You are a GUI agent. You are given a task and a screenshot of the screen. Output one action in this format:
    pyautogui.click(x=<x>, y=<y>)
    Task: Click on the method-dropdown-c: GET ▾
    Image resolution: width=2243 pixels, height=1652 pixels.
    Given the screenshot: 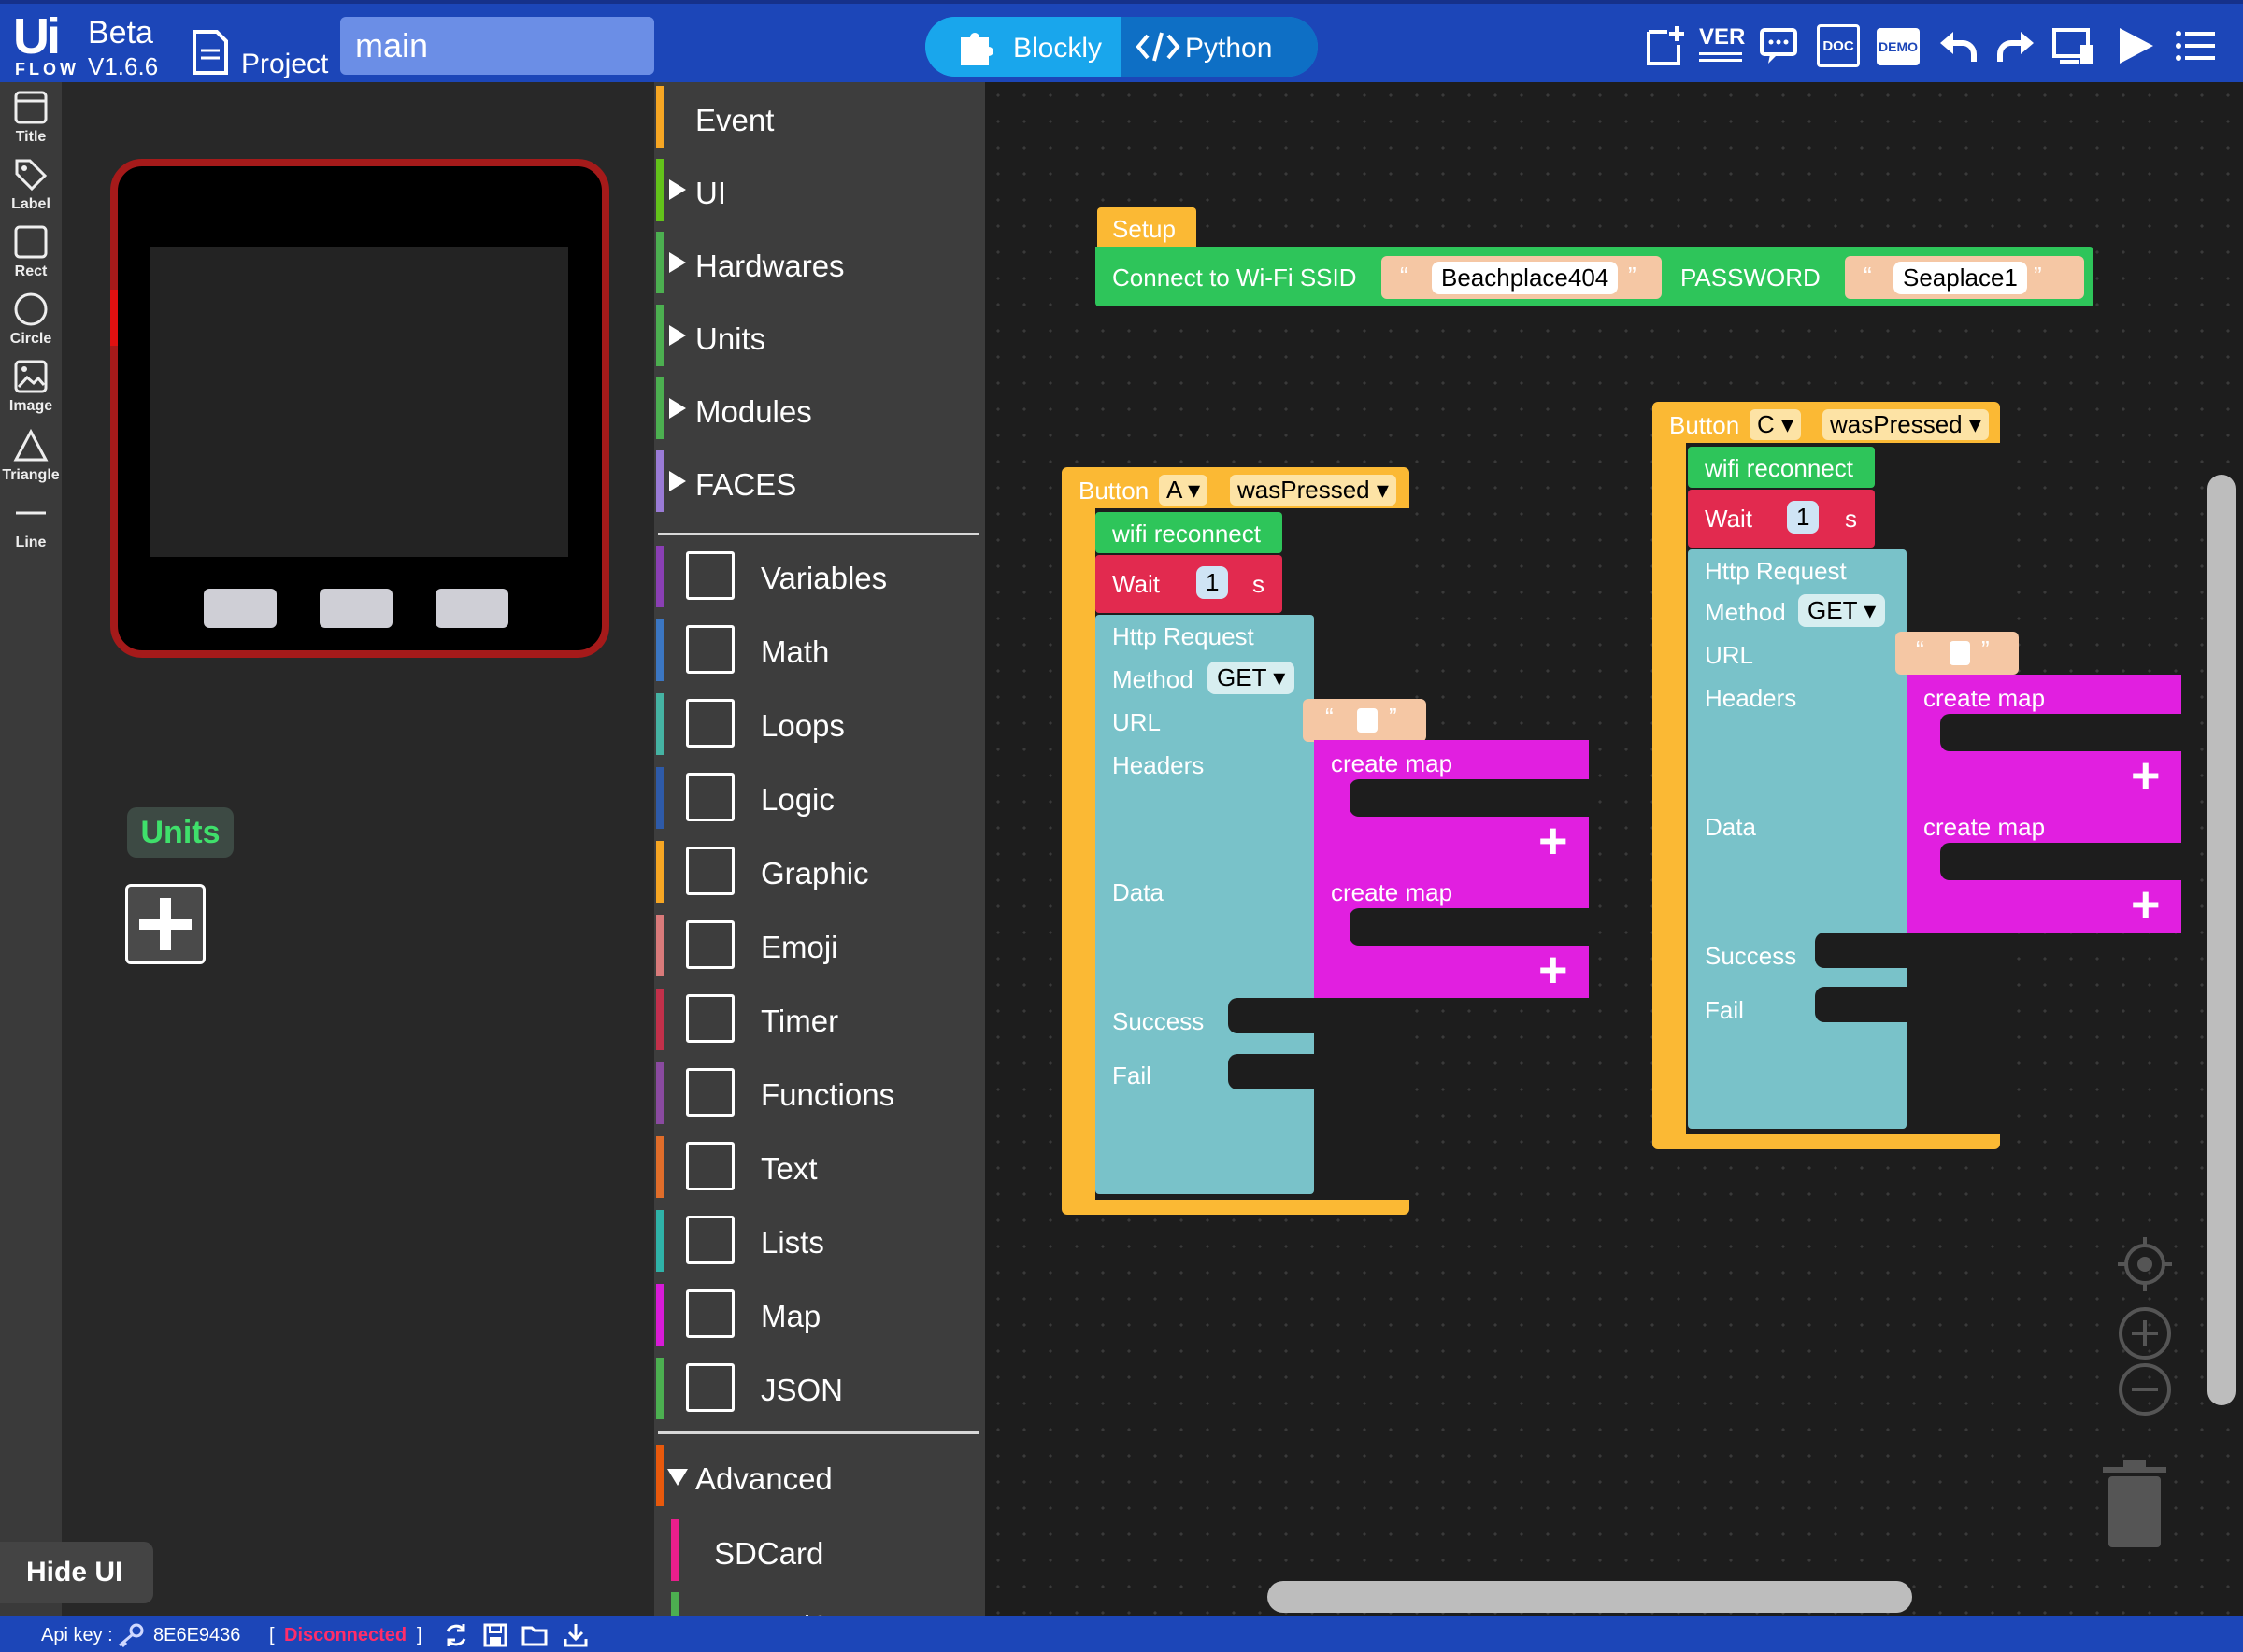 What is the action you would take?
    pyautogui.click(x=1842, y=611)
    